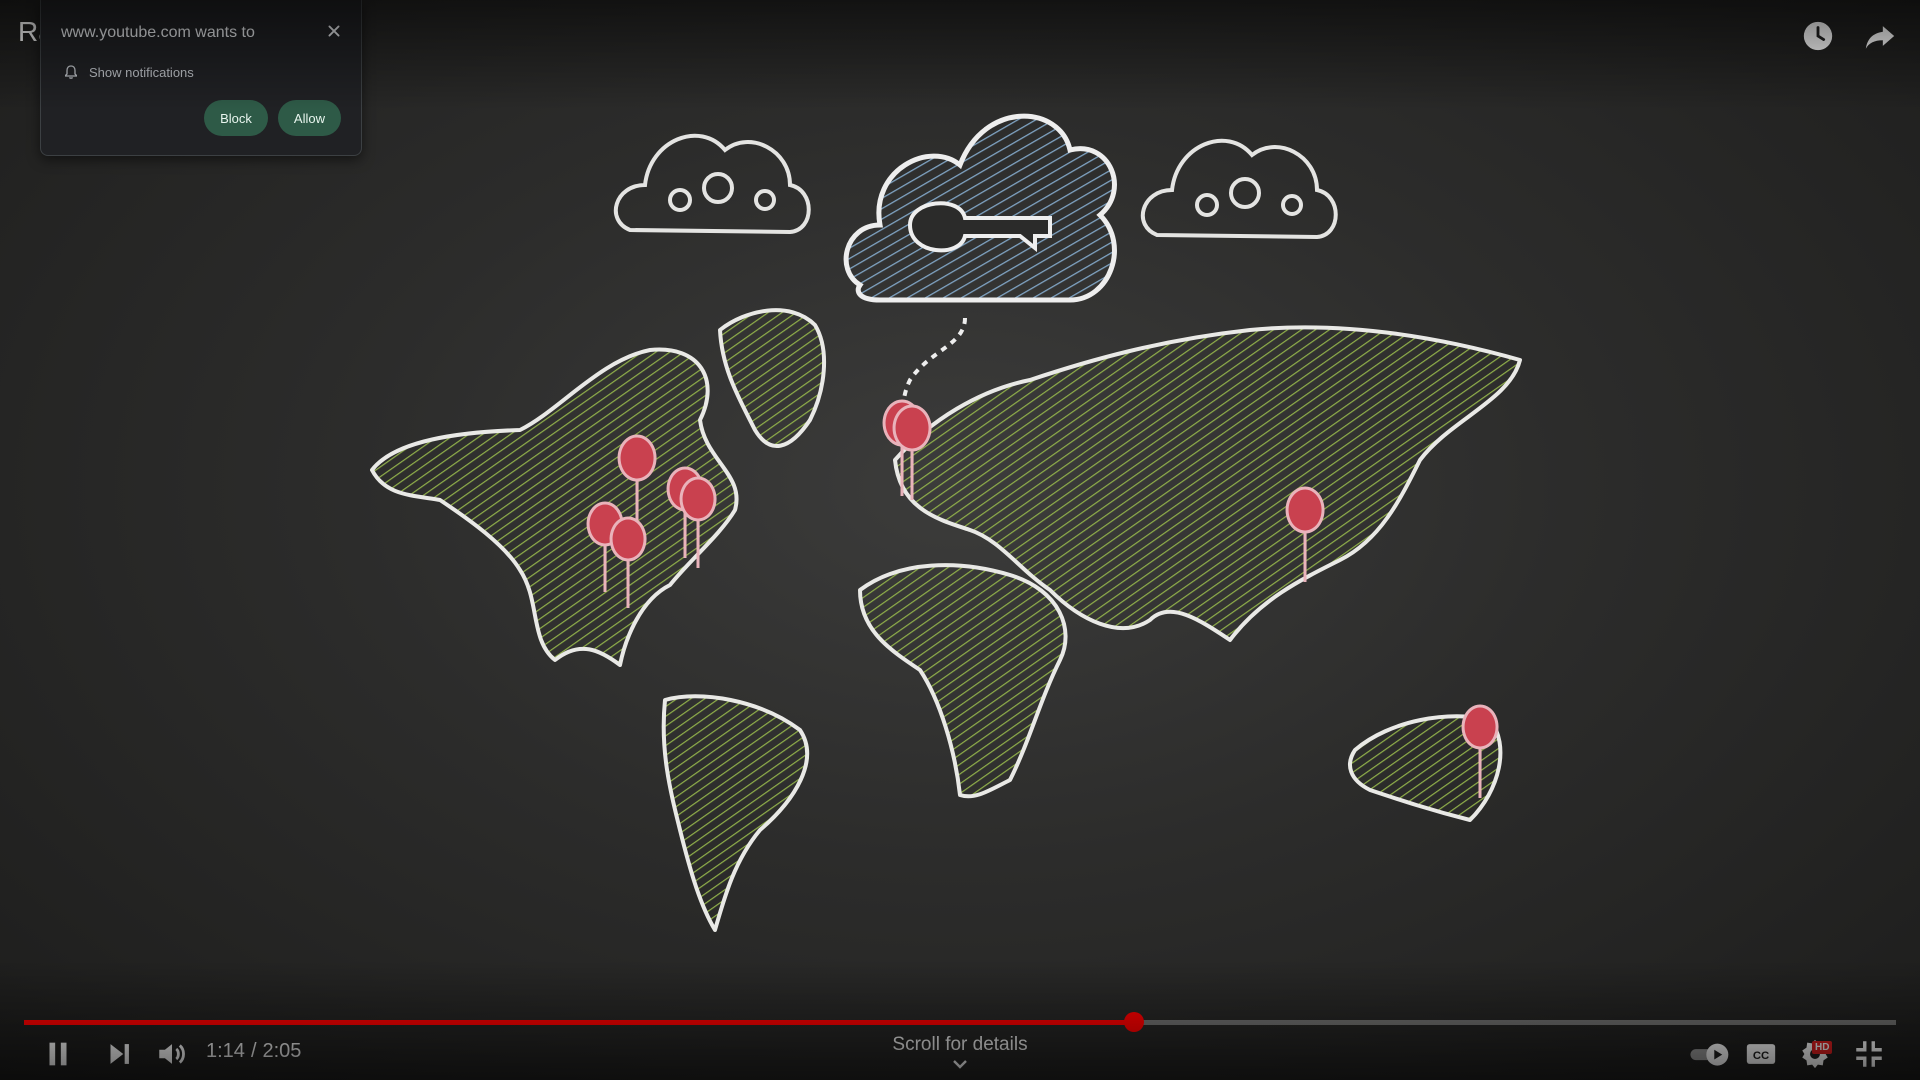 The width and height of the screenshot is (1920, 1080). I want to click on watch-later-button, so click(1818, 36).